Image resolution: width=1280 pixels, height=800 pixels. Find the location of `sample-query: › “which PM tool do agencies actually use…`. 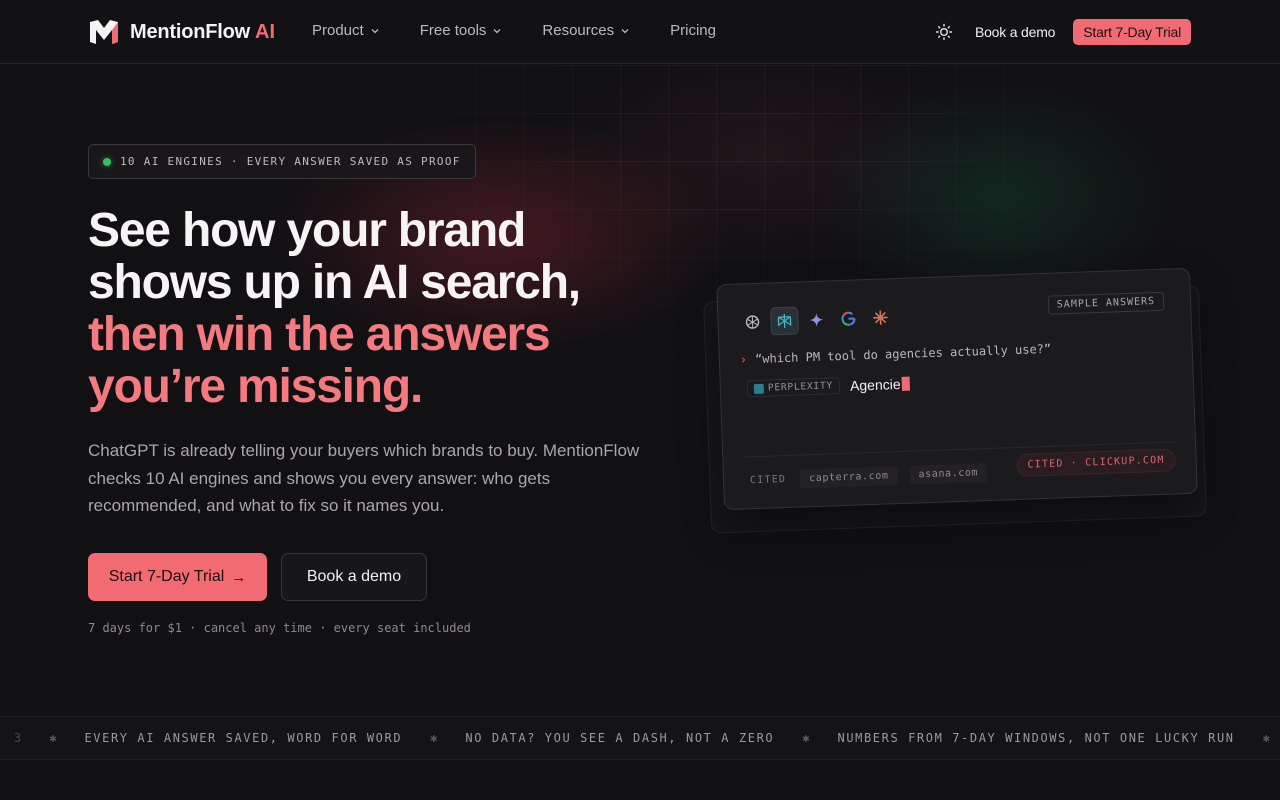

sample-query: › “which PM tool do agencies actually use… is located at coordinates (896, 354).